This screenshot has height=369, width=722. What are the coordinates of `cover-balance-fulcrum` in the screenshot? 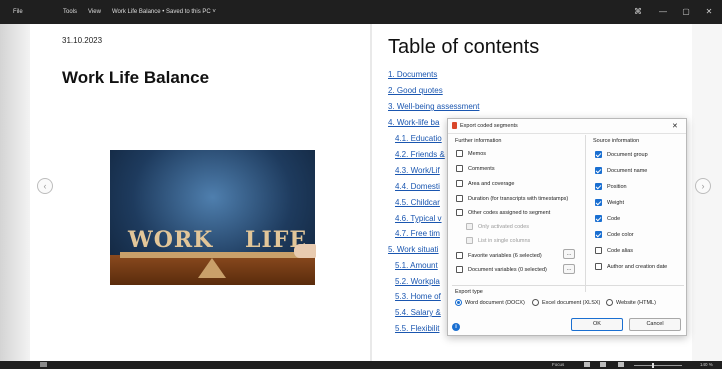 It's located at (212, 268).